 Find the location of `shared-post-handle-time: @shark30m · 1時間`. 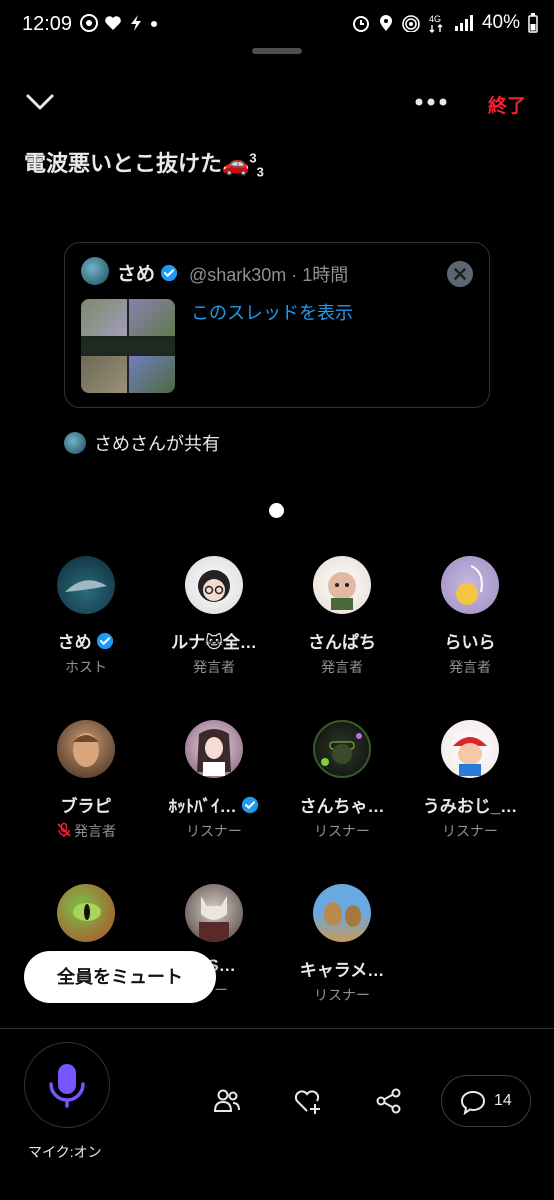

shared-post-handle-time: @shark30m · 1時間 is located at coordinates (269, 275).